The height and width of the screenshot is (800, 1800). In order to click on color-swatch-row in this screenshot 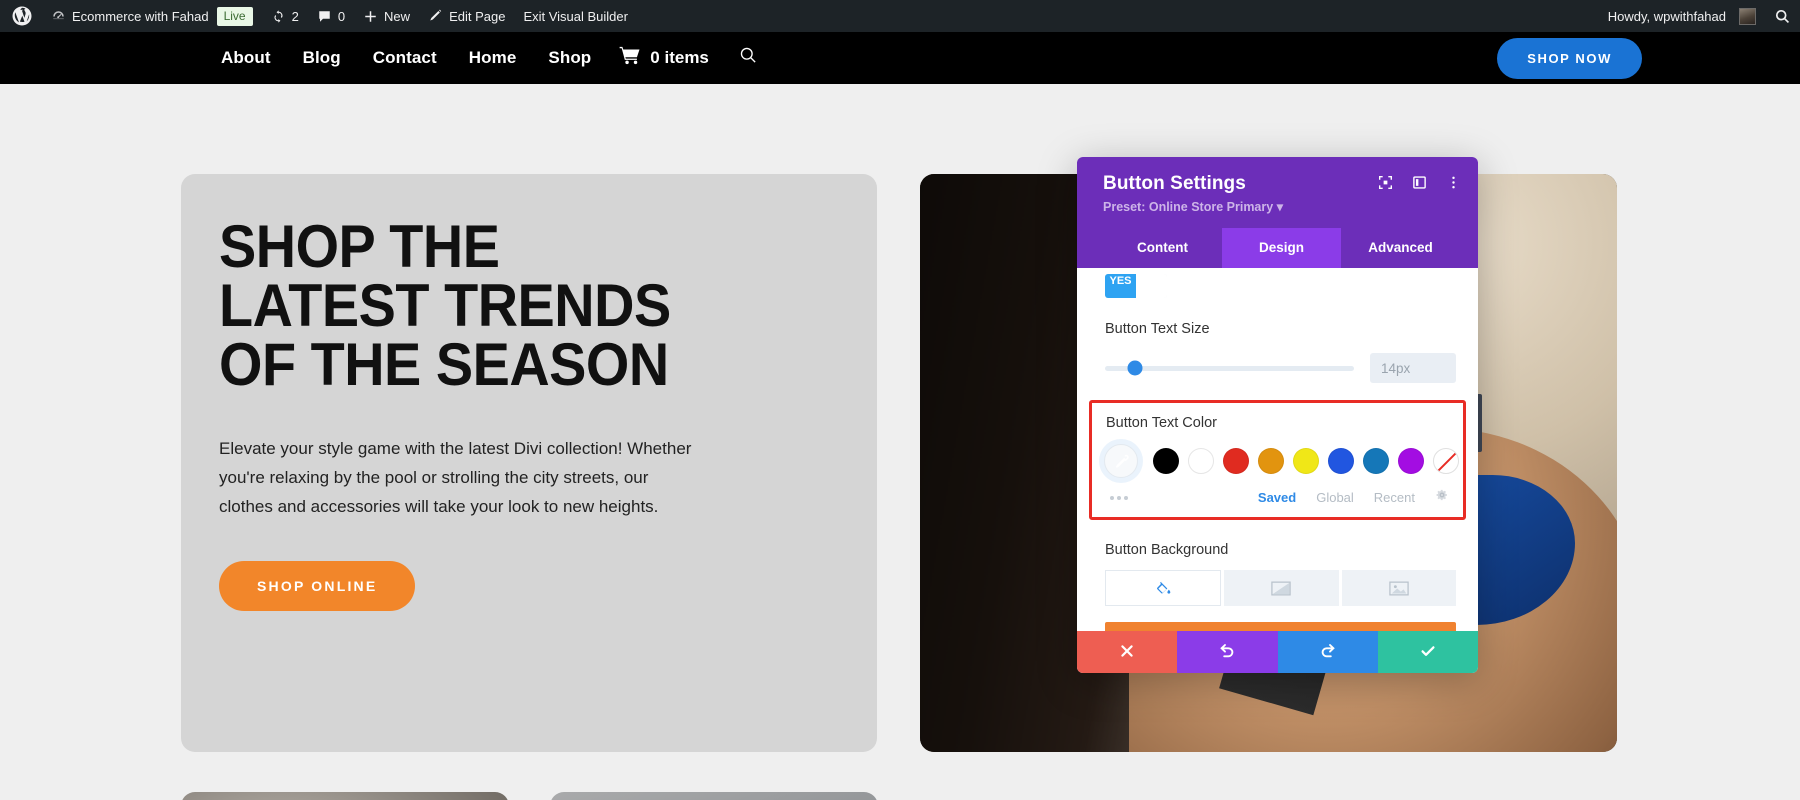, I will do `click(1281, 461)`.